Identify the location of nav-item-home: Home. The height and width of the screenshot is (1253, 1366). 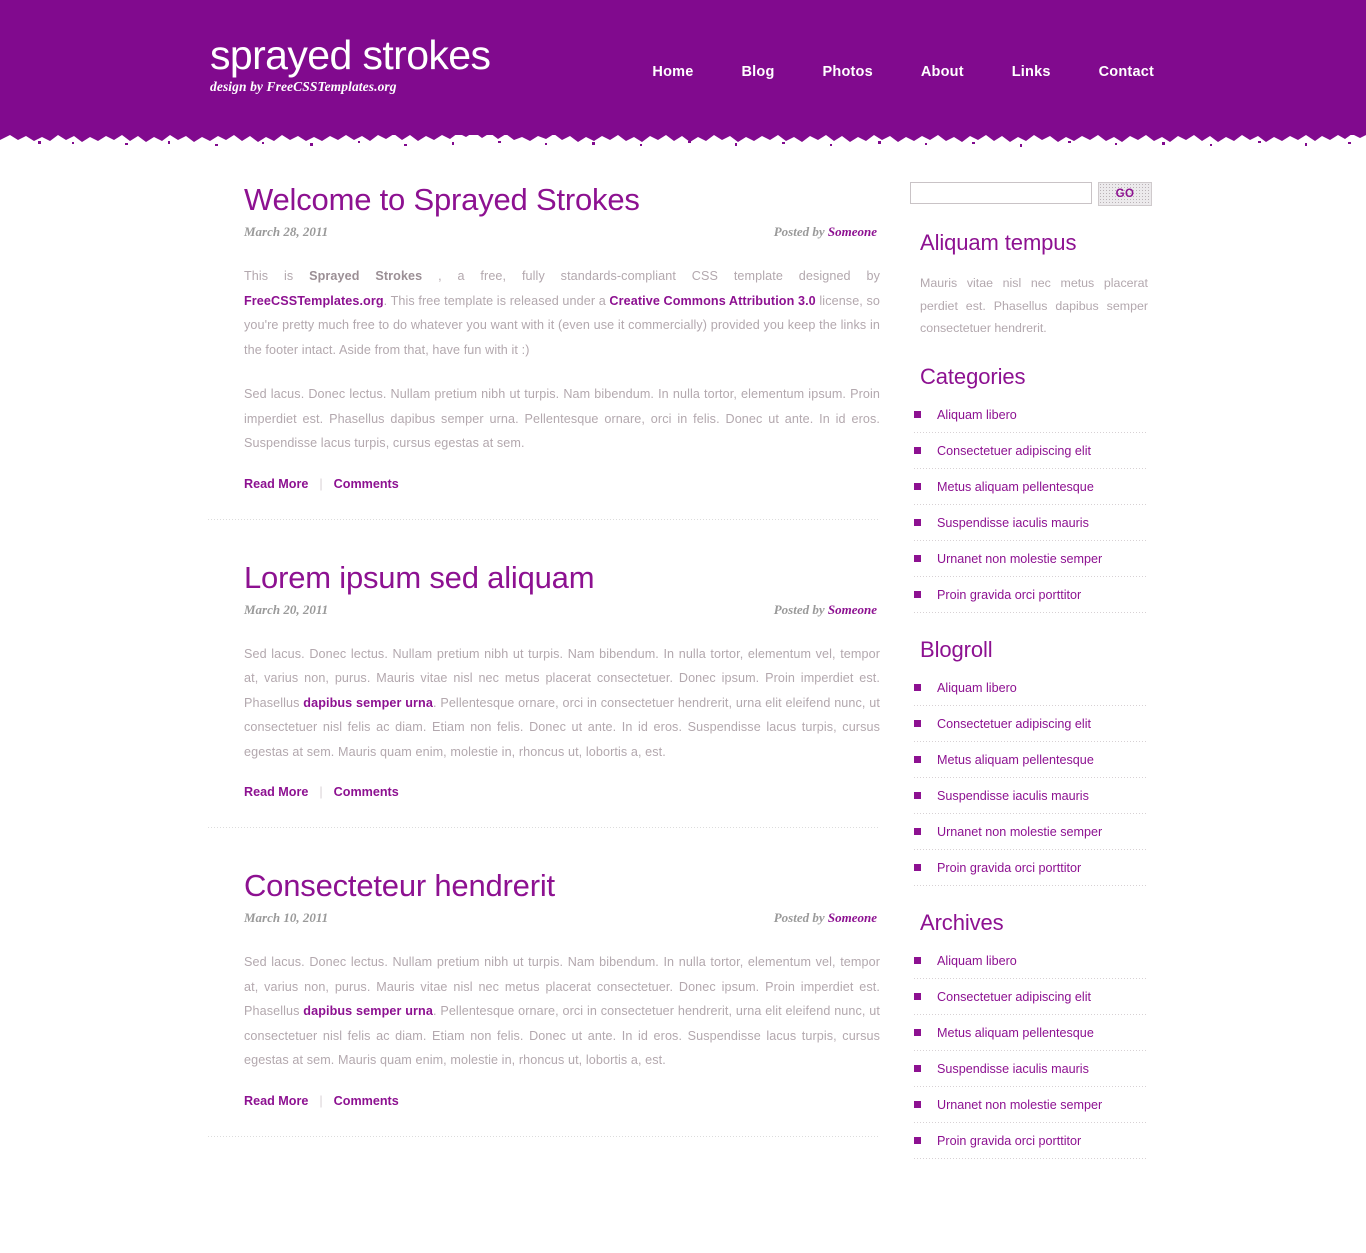
(672, 72).